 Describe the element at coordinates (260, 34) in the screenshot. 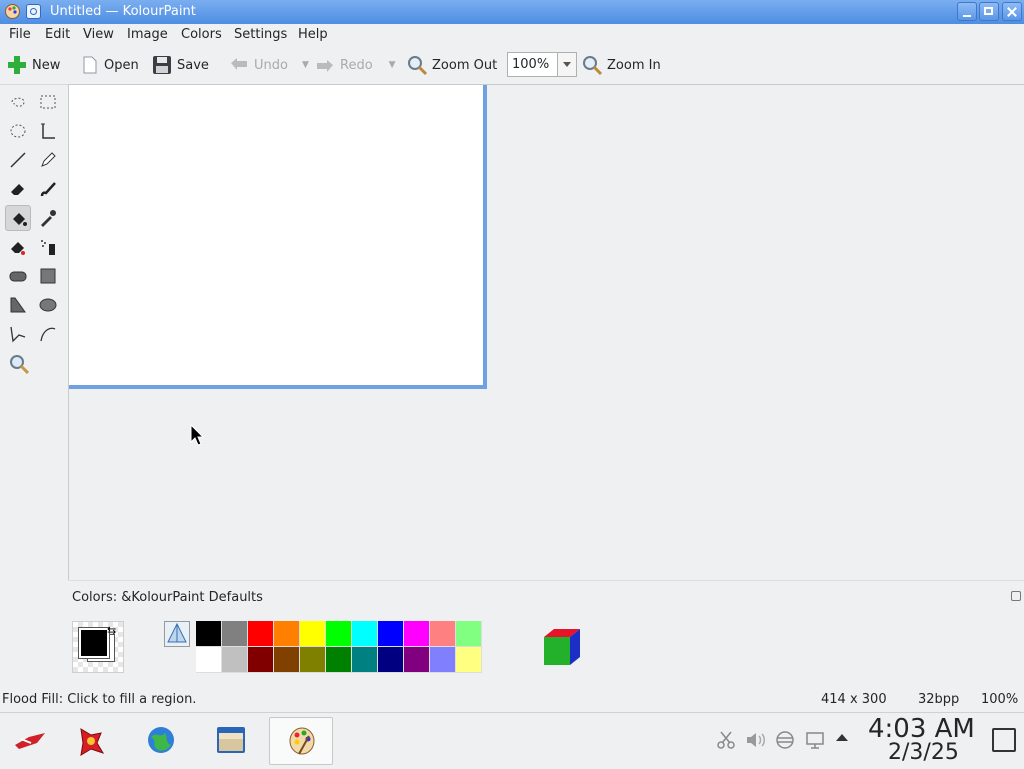

I see `menu-settings: Settings` at that location.